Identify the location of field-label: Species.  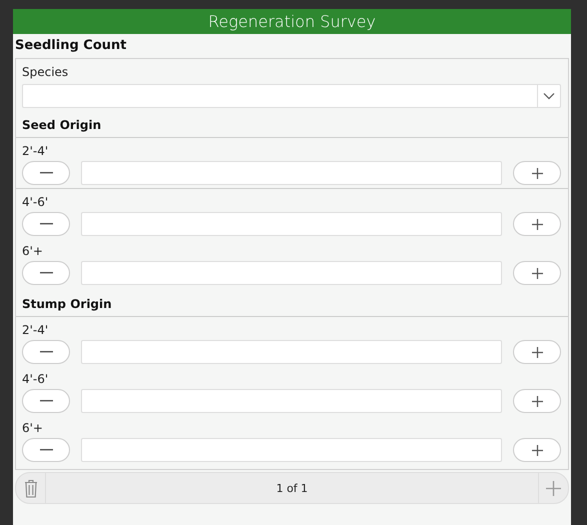
(46, 72).